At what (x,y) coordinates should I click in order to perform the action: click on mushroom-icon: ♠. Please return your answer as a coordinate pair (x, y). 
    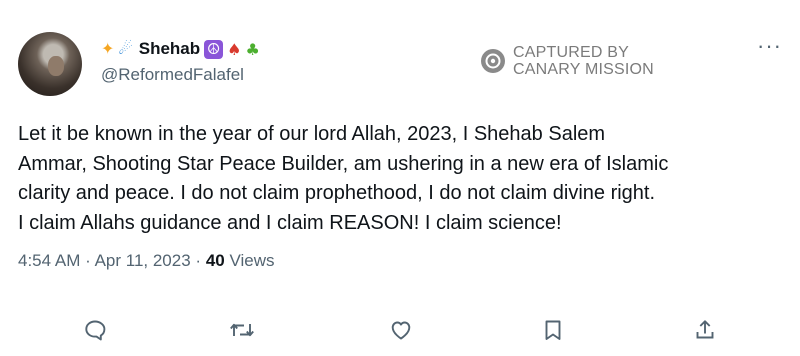
    Looking at the image, I should click on (234, 49).